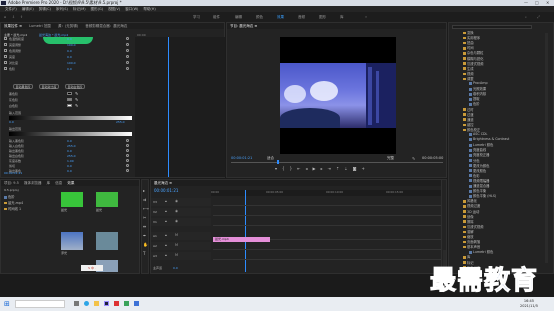 The width and height of the screenshot is (554, 311). Describe the element at coordinates (322, 17) in the screenshot. I see `workspace-tab-graphics: 图形` at that location.